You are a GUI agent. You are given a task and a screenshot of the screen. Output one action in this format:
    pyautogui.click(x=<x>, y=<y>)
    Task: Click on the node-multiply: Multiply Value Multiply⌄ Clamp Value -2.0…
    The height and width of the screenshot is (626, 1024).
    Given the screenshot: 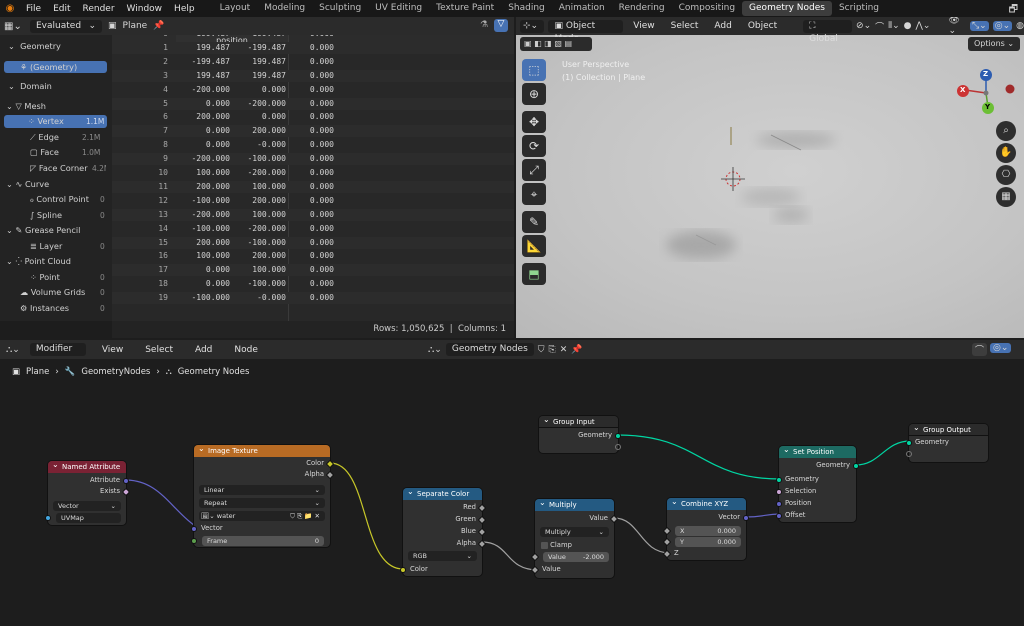 What is the action you would take?
    pyautogui.click(x=574, y=537)
    